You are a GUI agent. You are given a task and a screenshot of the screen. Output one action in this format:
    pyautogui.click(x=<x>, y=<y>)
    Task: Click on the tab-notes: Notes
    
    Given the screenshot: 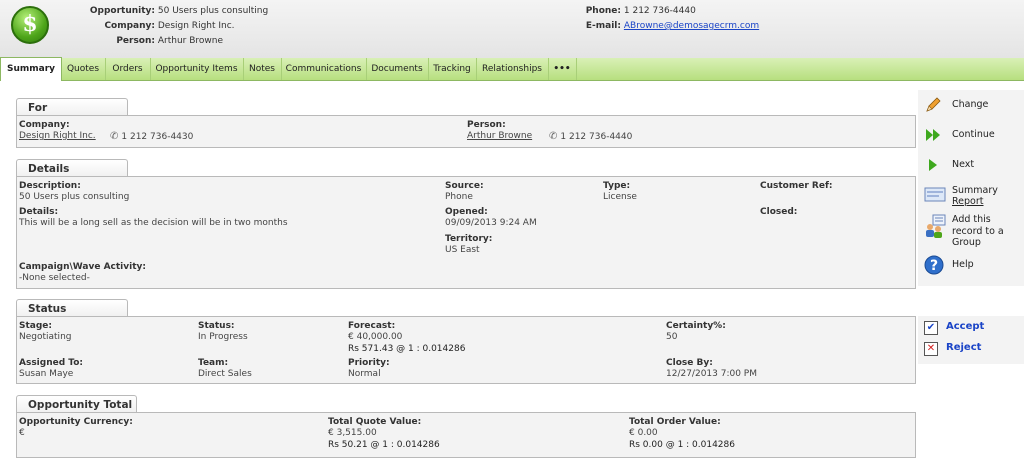 What is the action you would take?
    pyautogui.click(x=262, y=69)
    